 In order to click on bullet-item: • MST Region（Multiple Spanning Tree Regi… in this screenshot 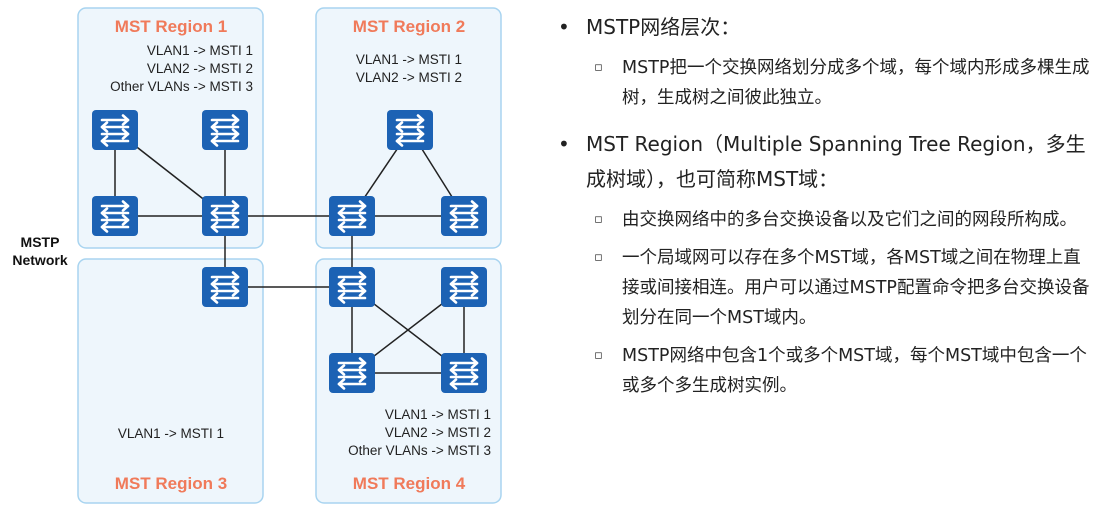, I will do `click(824, 162)`.